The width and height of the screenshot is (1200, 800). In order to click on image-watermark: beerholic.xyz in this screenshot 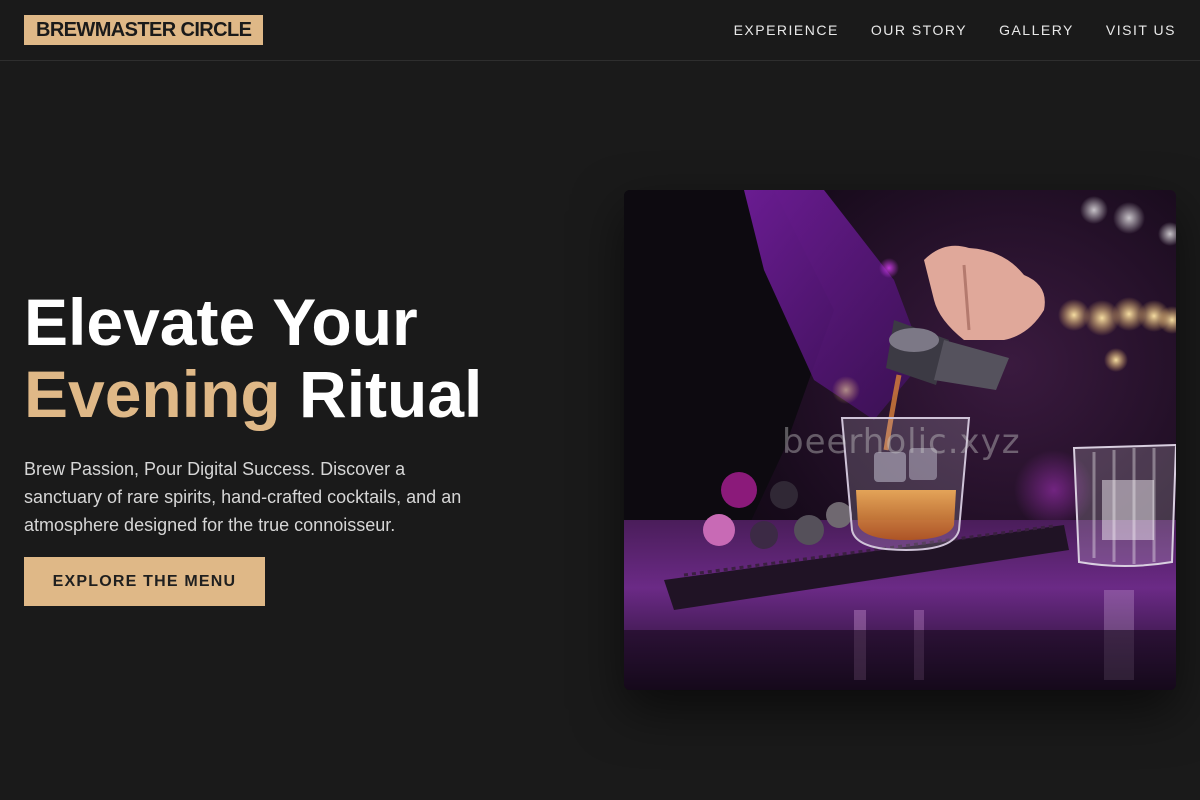, I will do `click(901, 442)`.